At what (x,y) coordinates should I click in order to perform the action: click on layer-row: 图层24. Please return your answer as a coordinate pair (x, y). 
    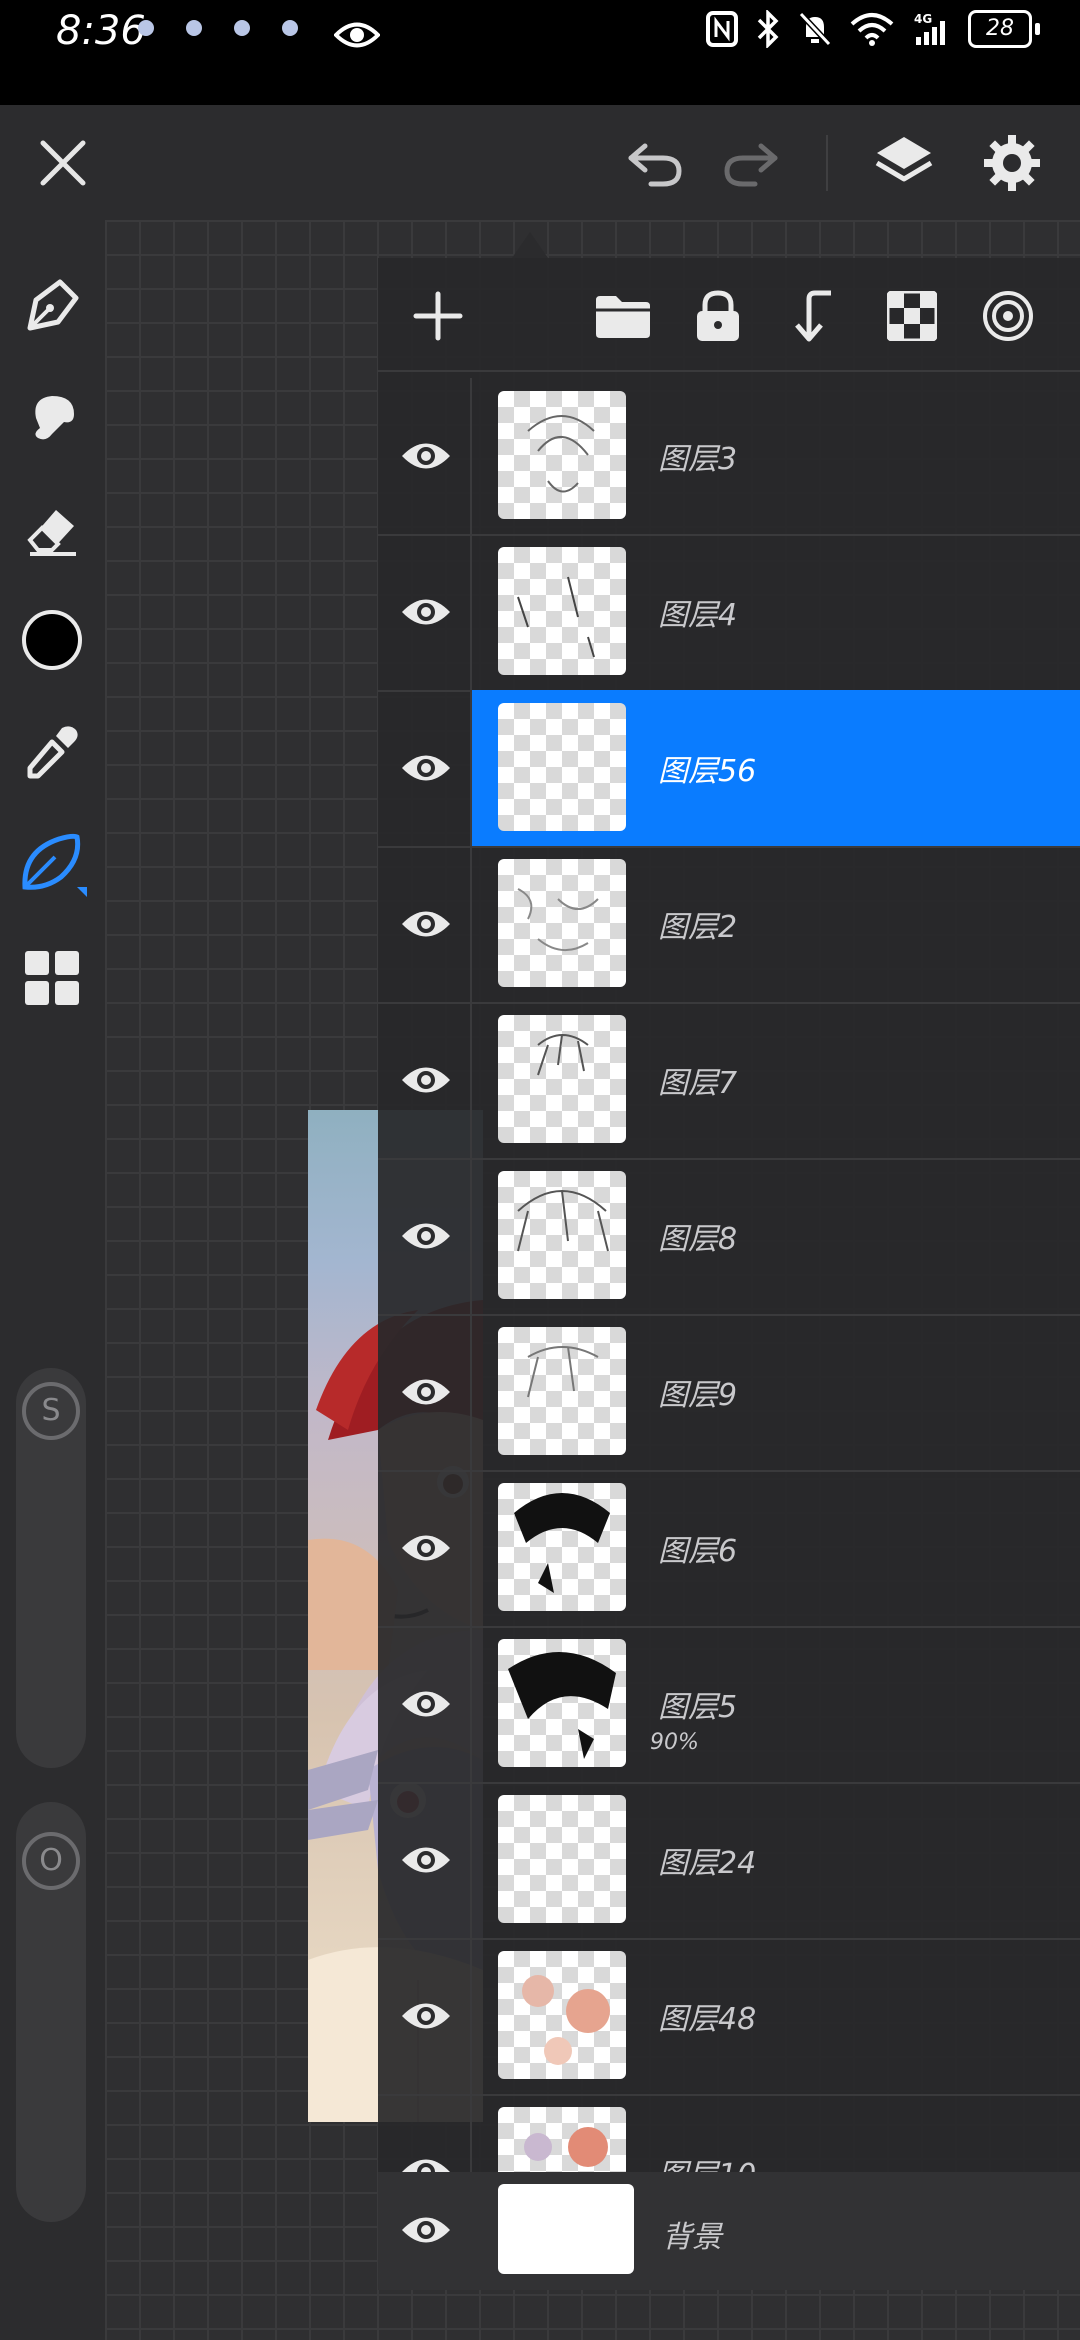
    Looking at the image, I should click on (729, 1861).